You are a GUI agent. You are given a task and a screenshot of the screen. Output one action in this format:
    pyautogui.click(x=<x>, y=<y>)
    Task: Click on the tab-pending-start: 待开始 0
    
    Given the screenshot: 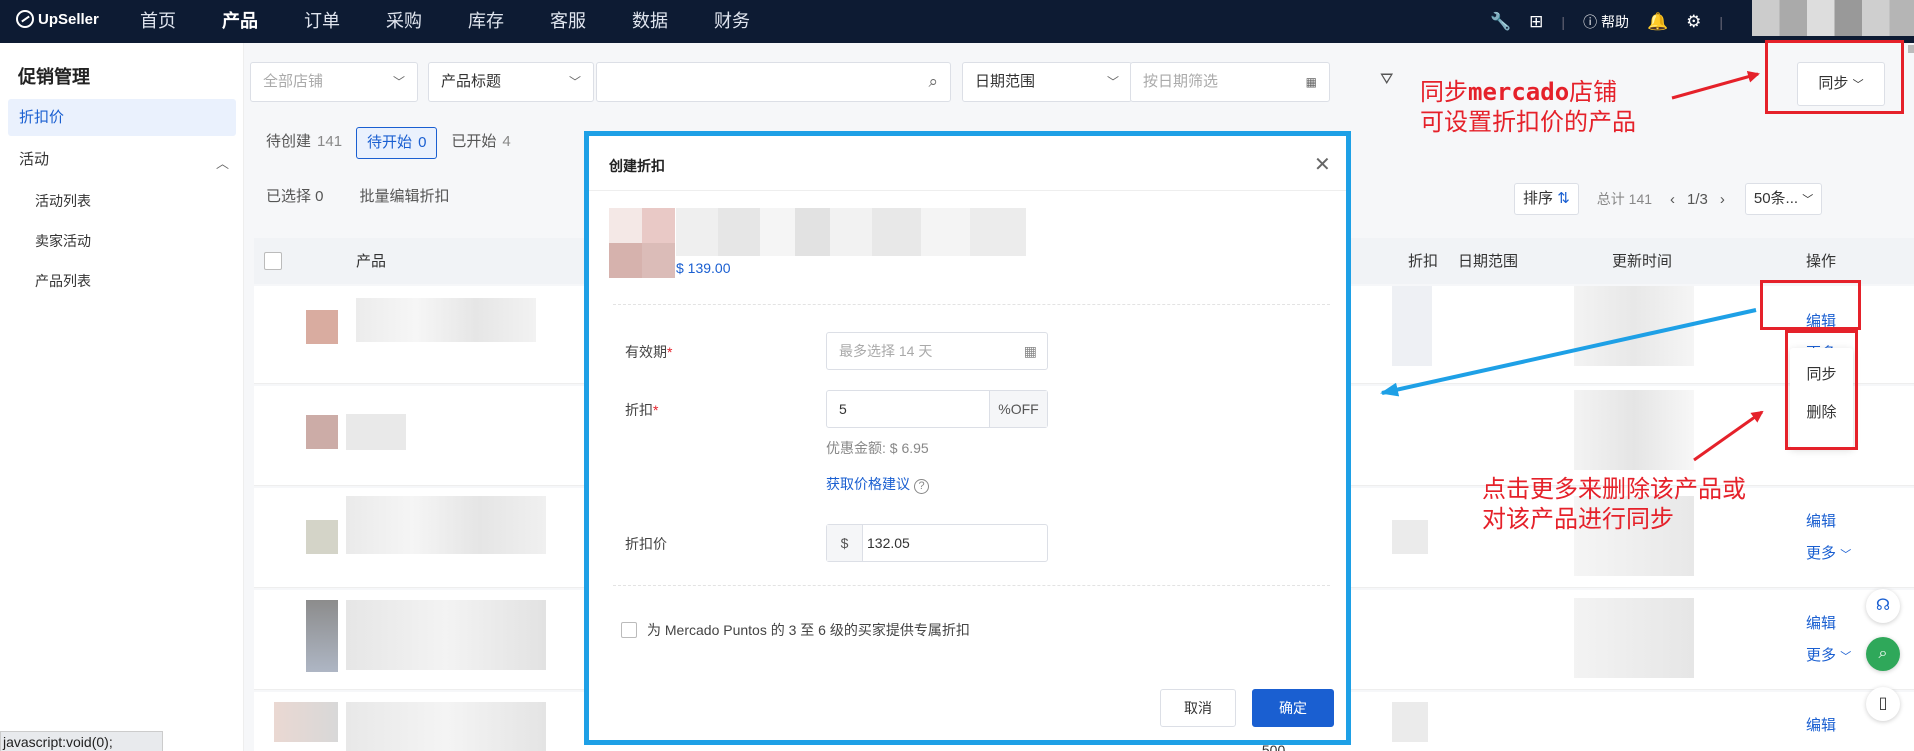 What is the action you would take?
    pyautogui.click(x=397, y=143)
    